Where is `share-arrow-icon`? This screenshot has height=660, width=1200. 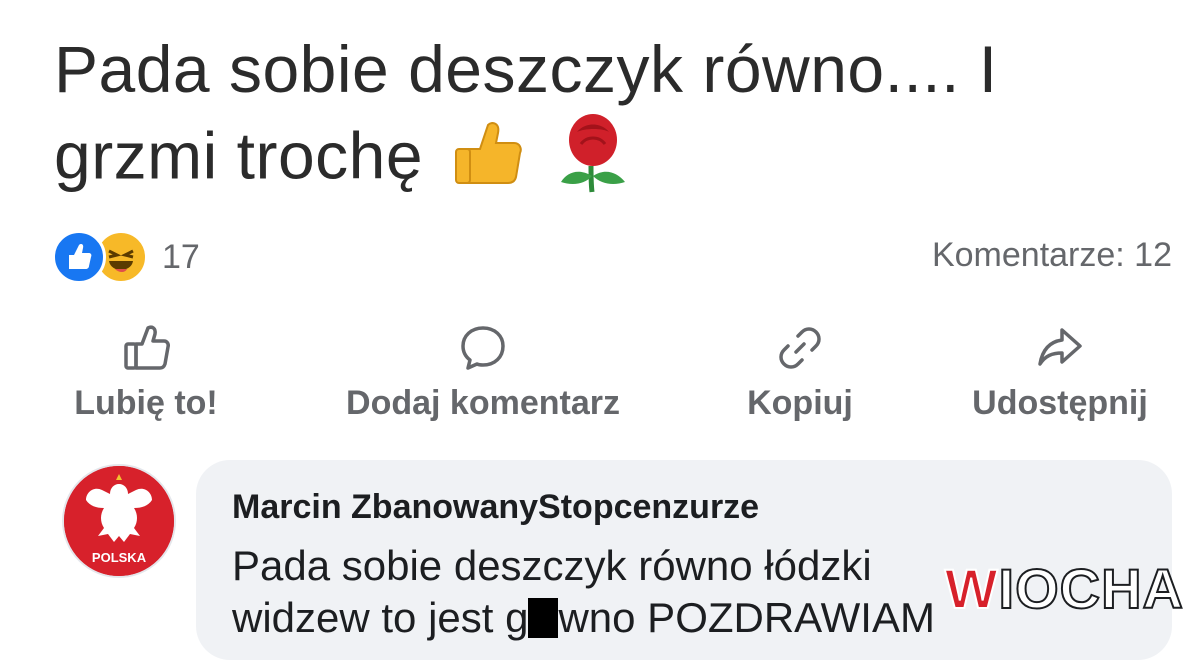 share-arrow-icon is located at coordinates (1060, 348).